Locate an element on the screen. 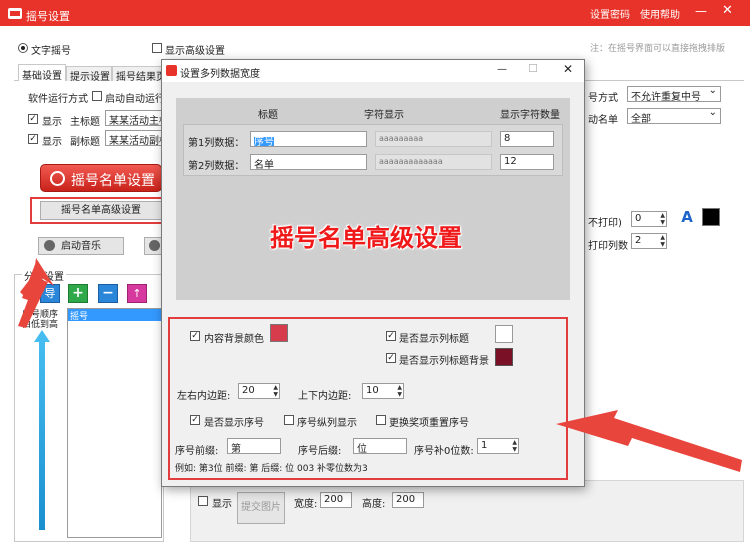 This screenshot has height=547, width=750. right-red-arrow-icon is located at coordinates (649, 441).